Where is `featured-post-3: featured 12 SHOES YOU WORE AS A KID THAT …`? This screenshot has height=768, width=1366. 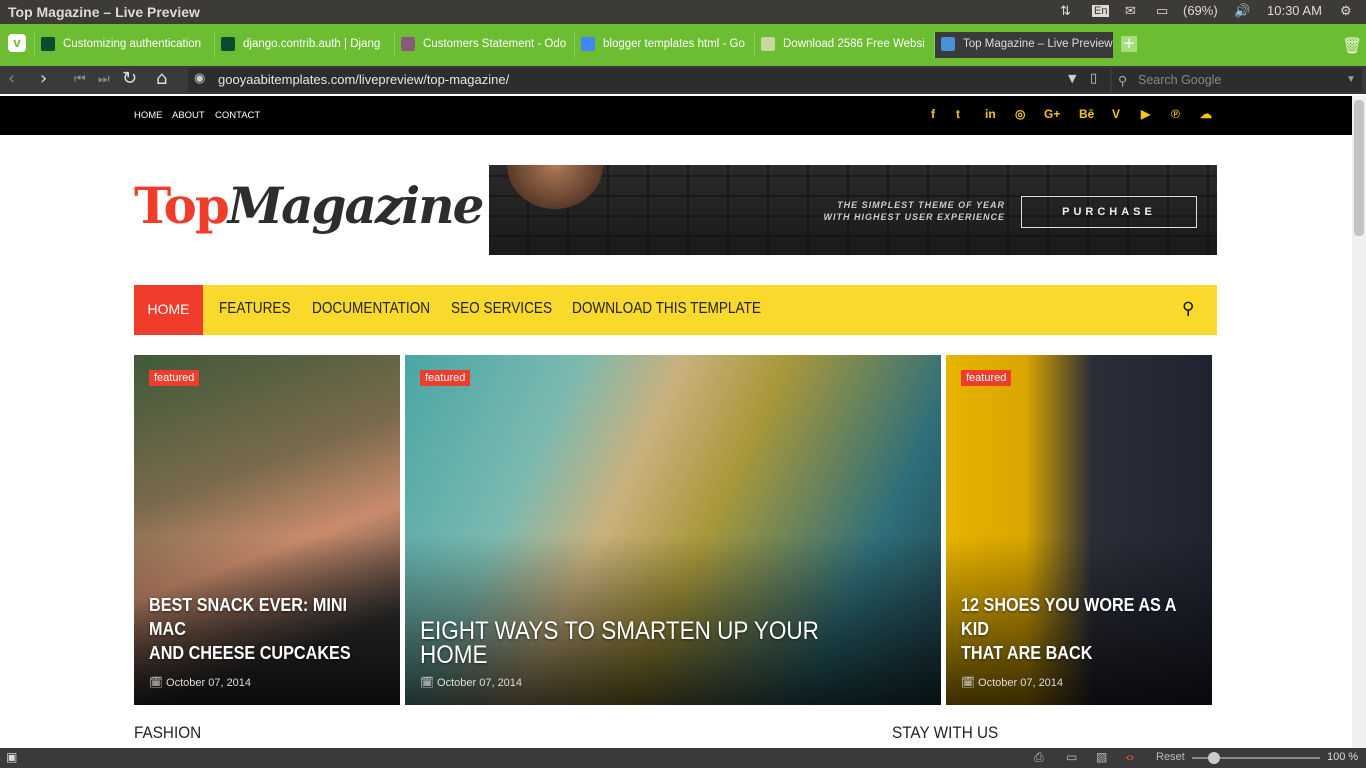 featured-post-3: featured 12 SHOES YOU WORE AS A KID THAT … is located at coordinates (1079, 530).